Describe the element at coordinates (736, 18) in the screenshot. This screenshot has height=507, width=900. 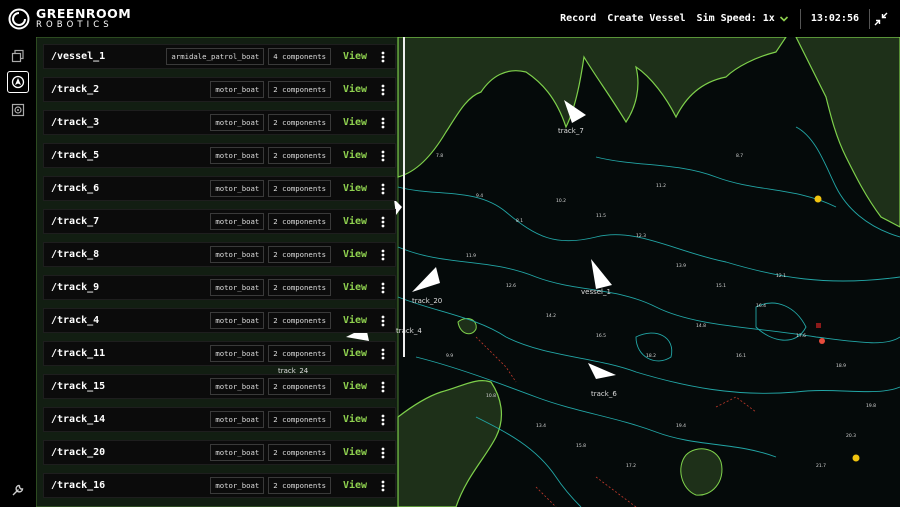
I see `sim-speed-dropdown: Sim Speed: 1x` at that location.